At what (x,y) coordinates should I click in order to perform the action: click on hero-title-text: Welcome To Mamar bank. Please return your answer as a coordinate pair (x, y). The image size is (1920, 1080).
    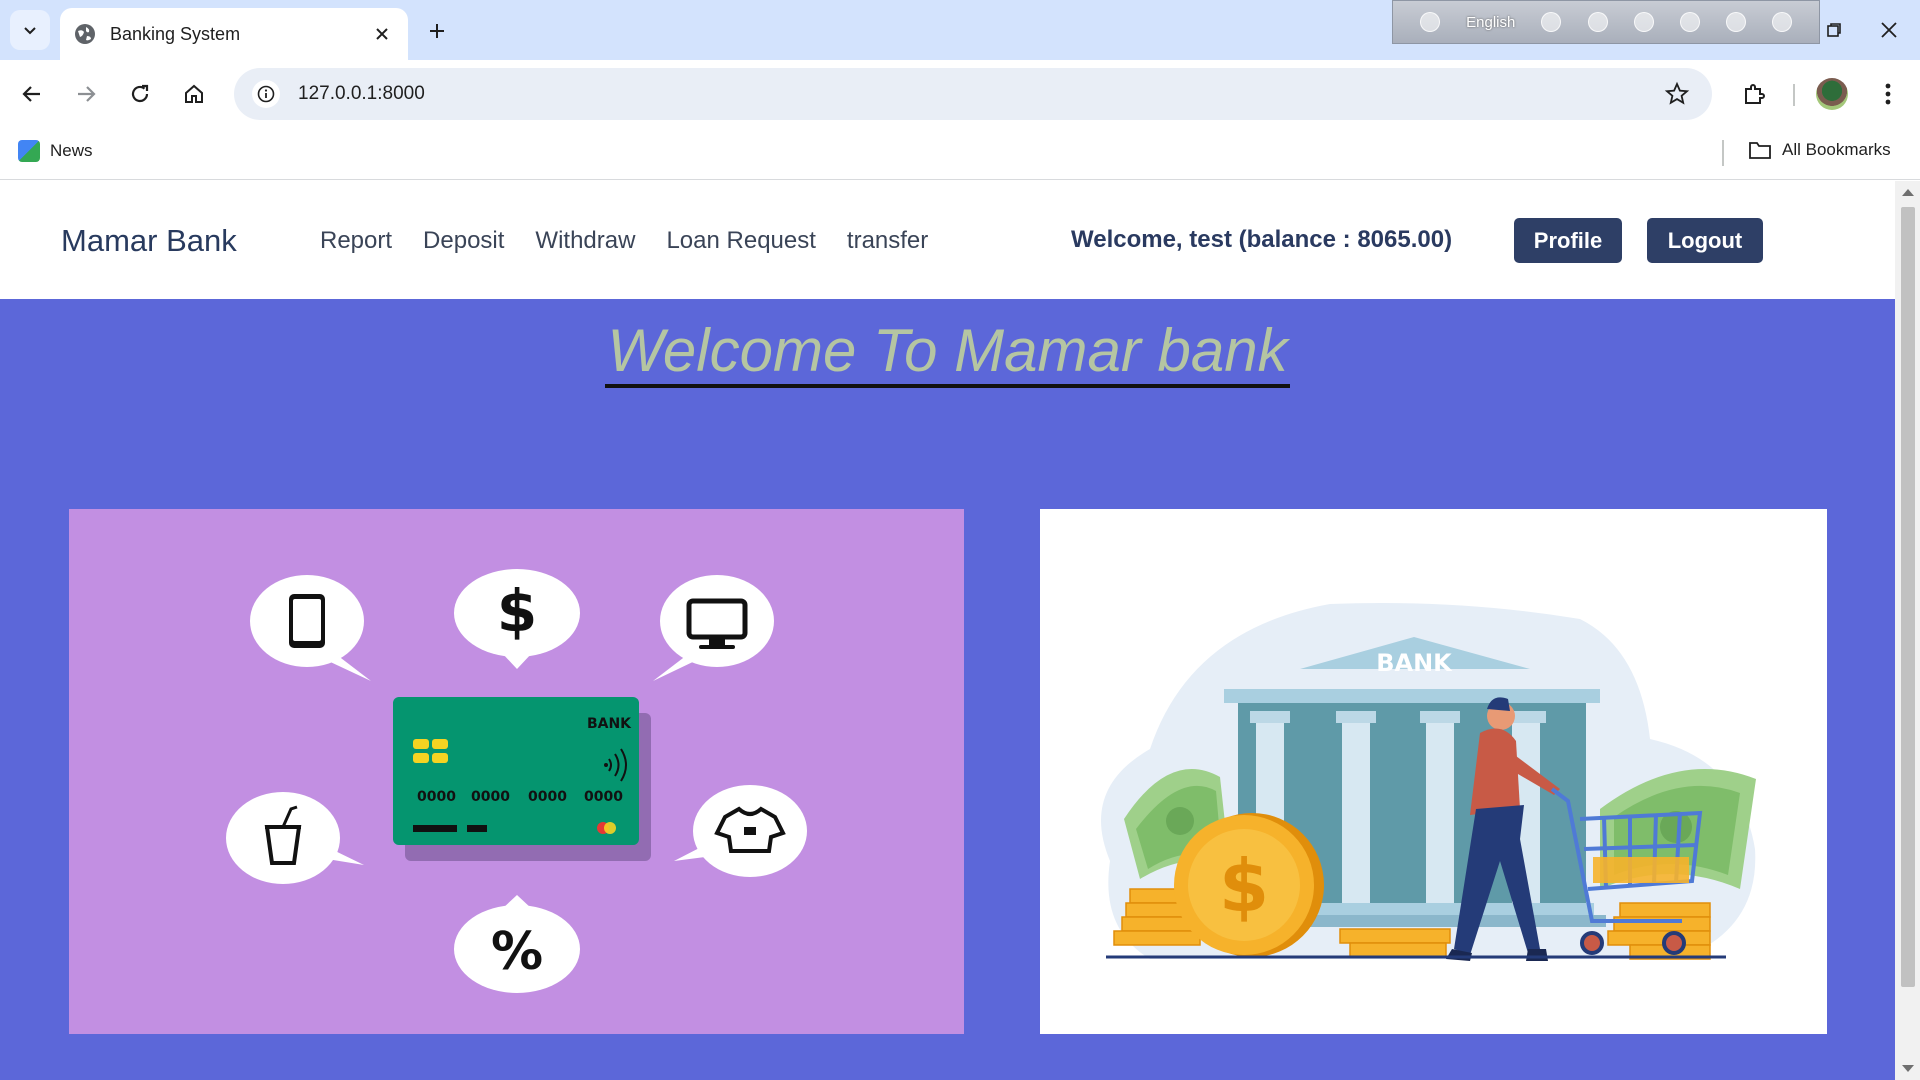
    Looking at the image, I should click on (947, 352).